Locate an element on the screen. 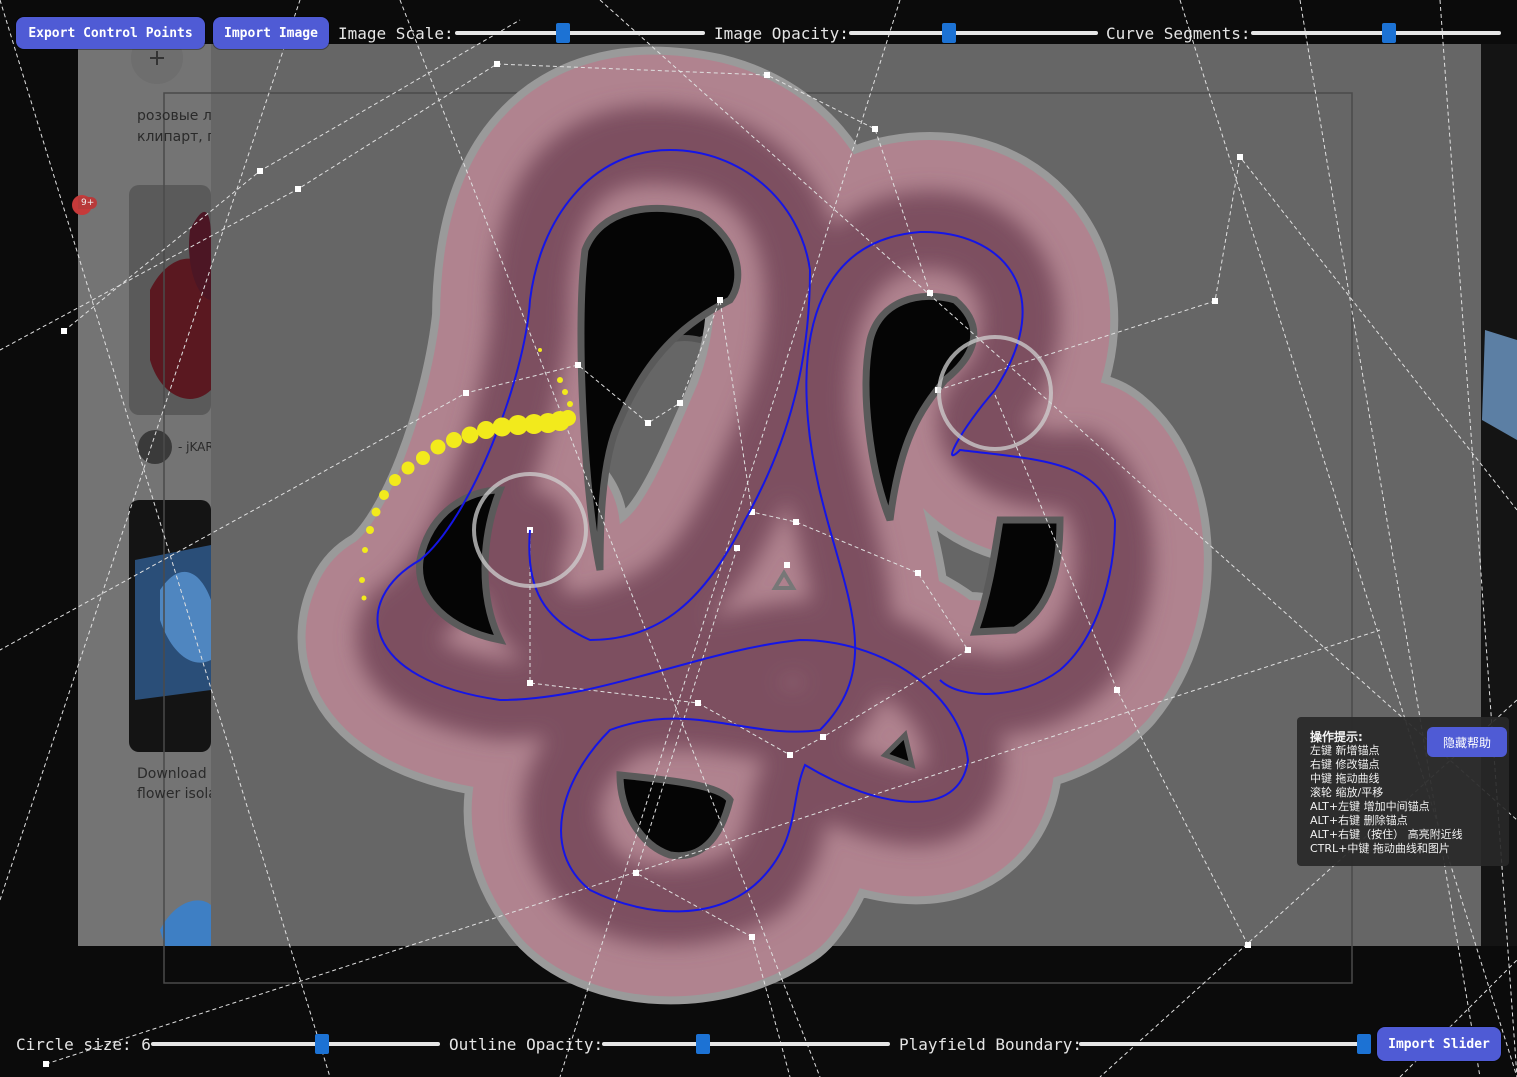 The width and height of the screenshot is (1517, 1077). circle-size-label: Circle size: 6 is located at coordinates (83, 1044).